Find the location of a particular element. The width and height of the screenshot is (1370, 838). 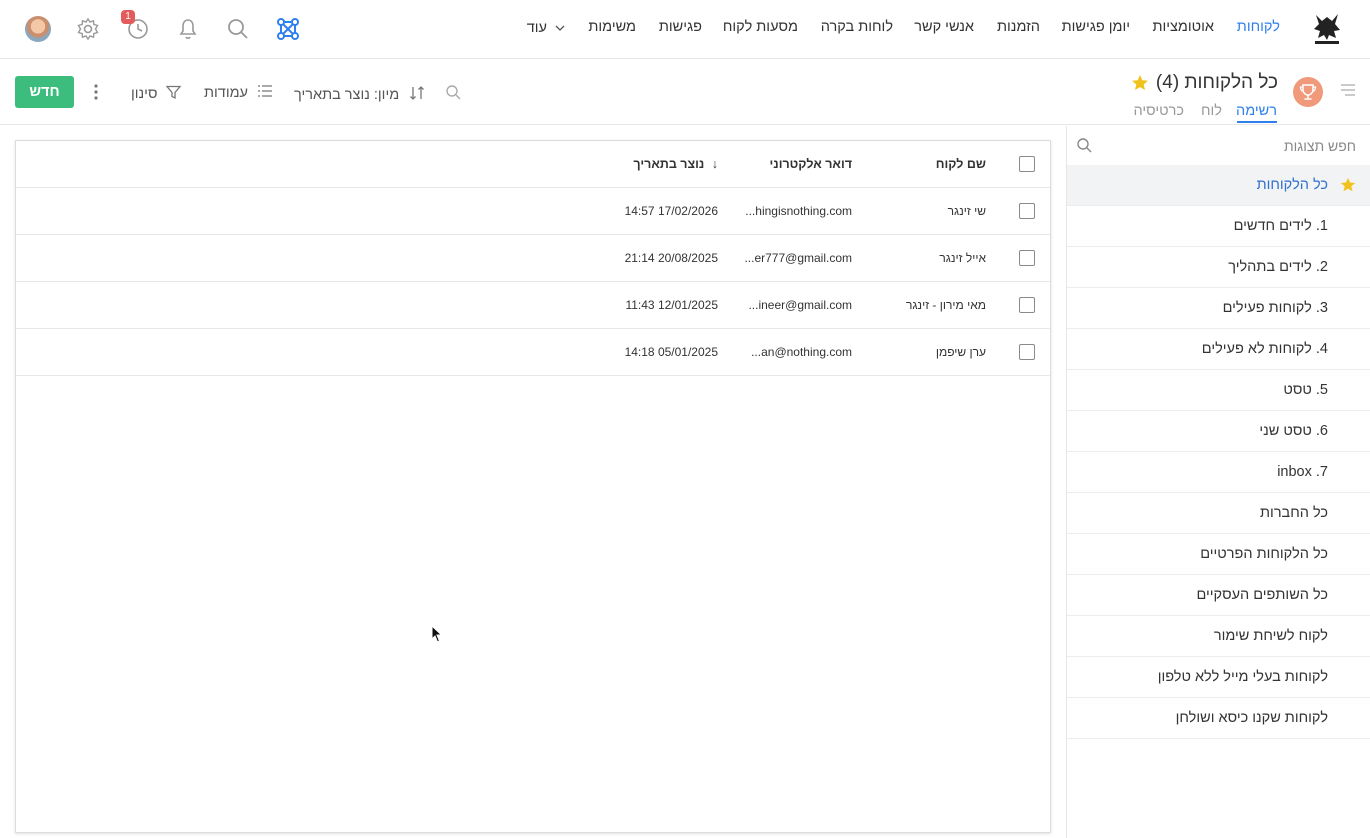

views-search-input is located at coordinates (1218, 145).